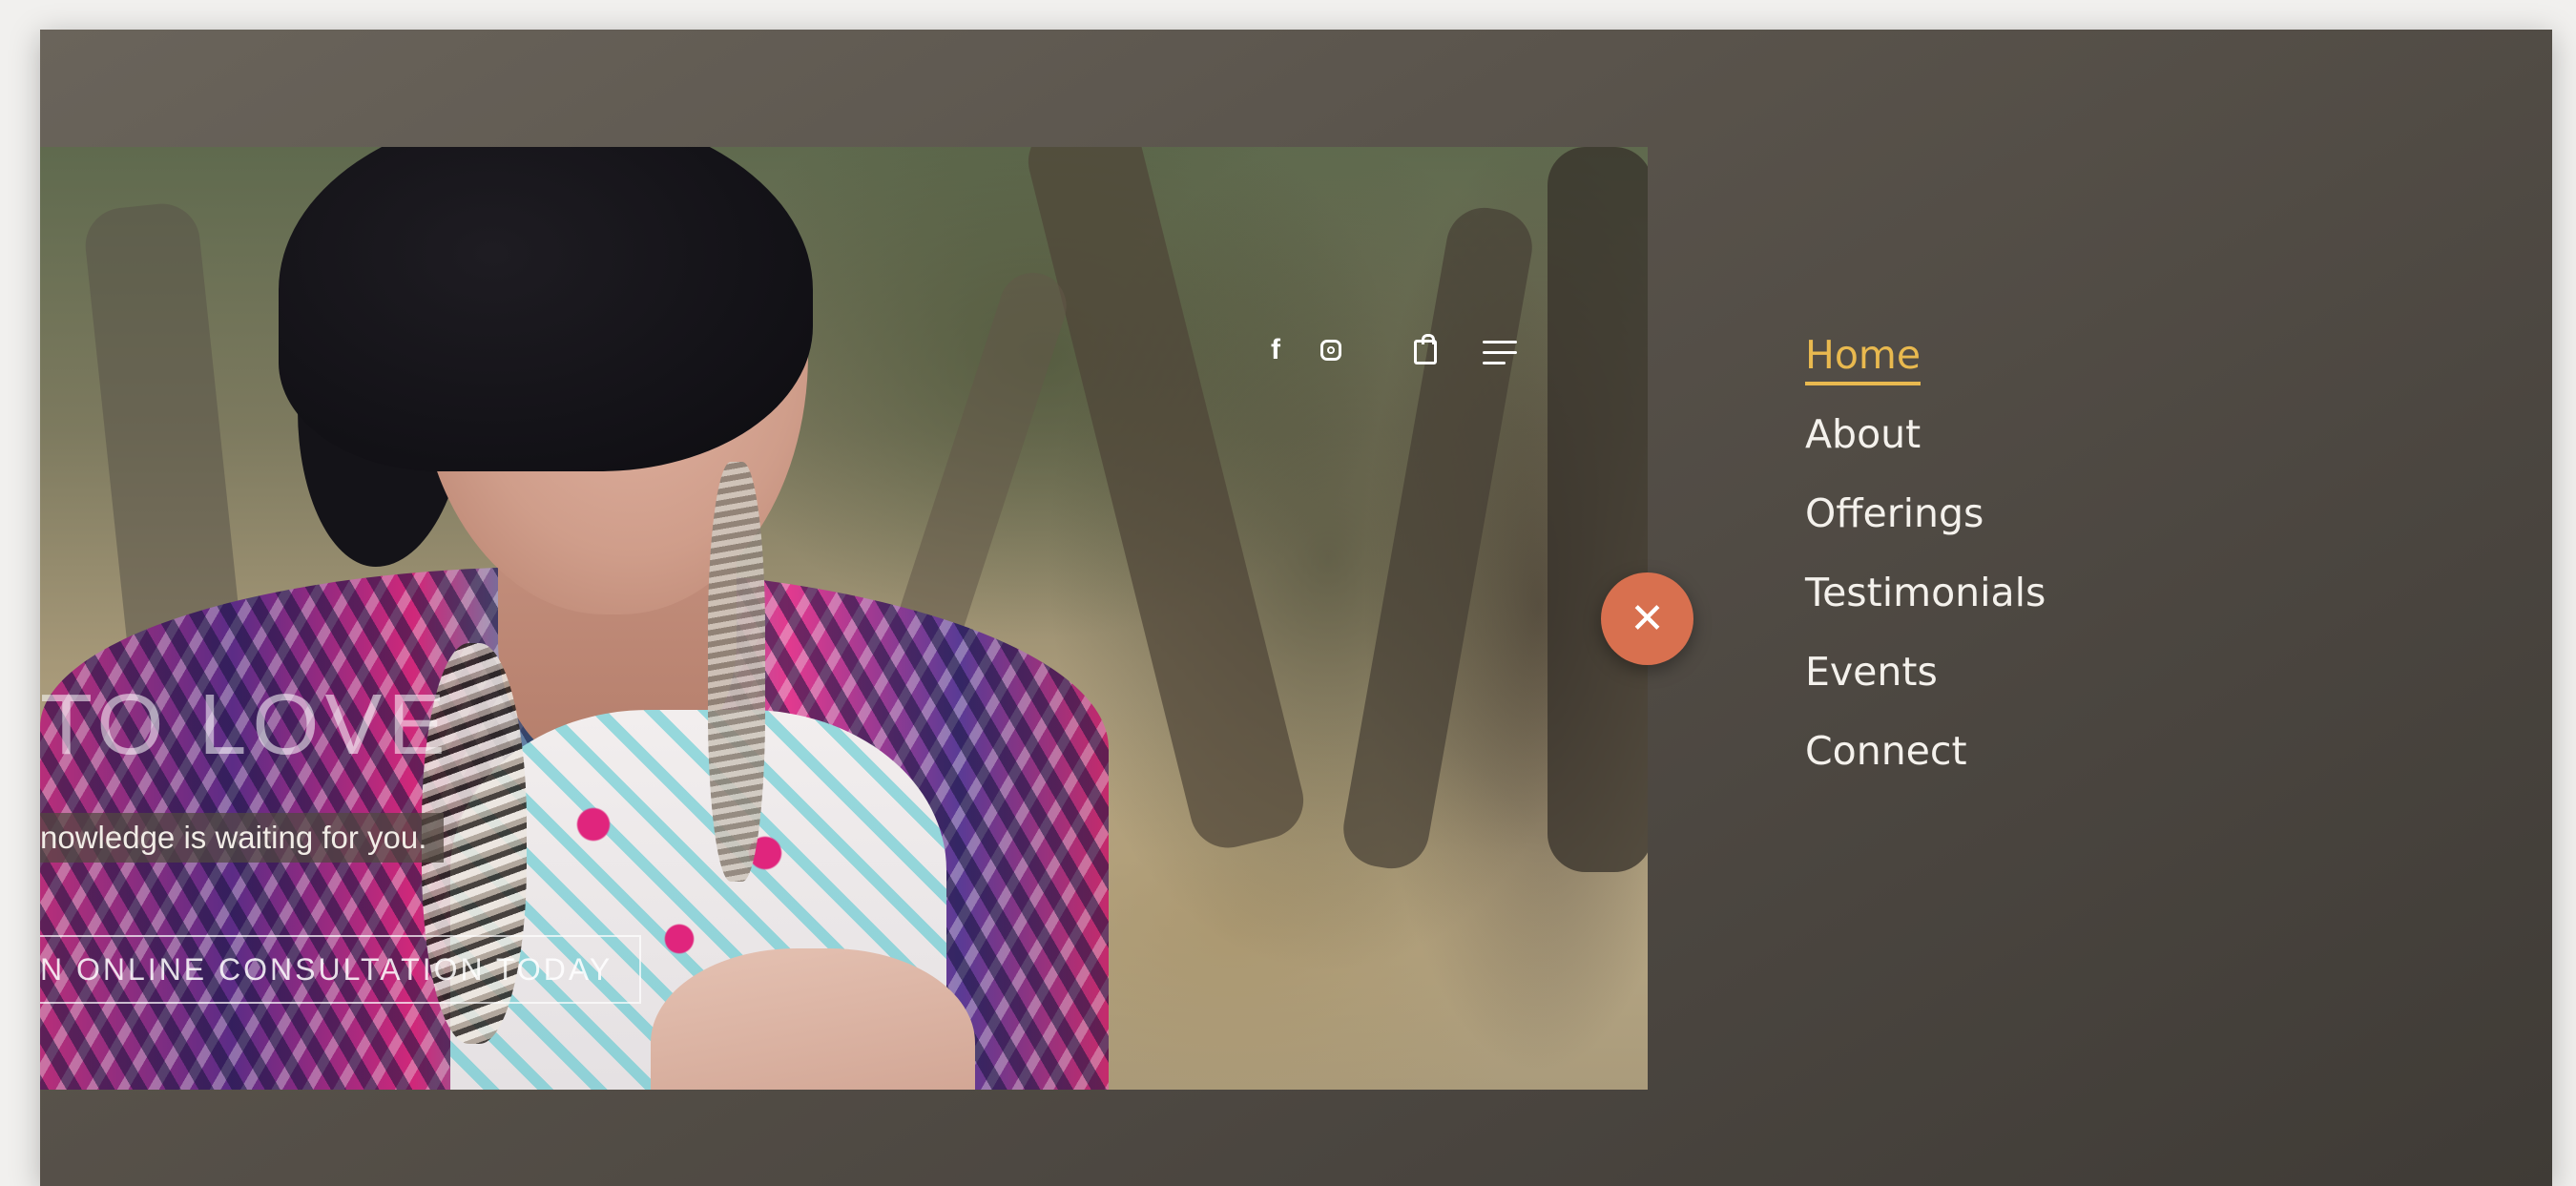 The height and width of the screenshot is (1186, 2576). I want to click on feather-earring, so click(736, 672).